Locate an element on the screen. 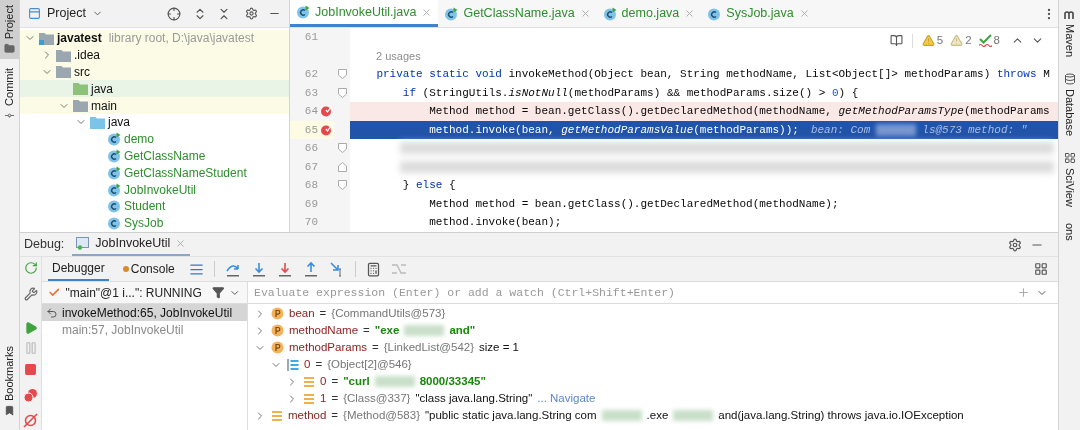  editor-tab: SysJob.java is located at coordinates (758, 13).